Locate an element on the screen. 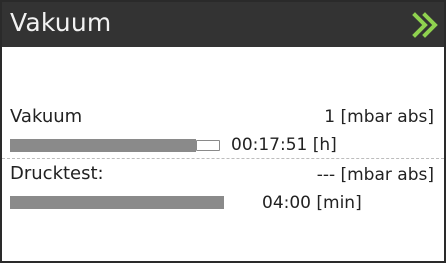  vacuum-value: 1 [mbar abs] is located at coordinates (379, 117).